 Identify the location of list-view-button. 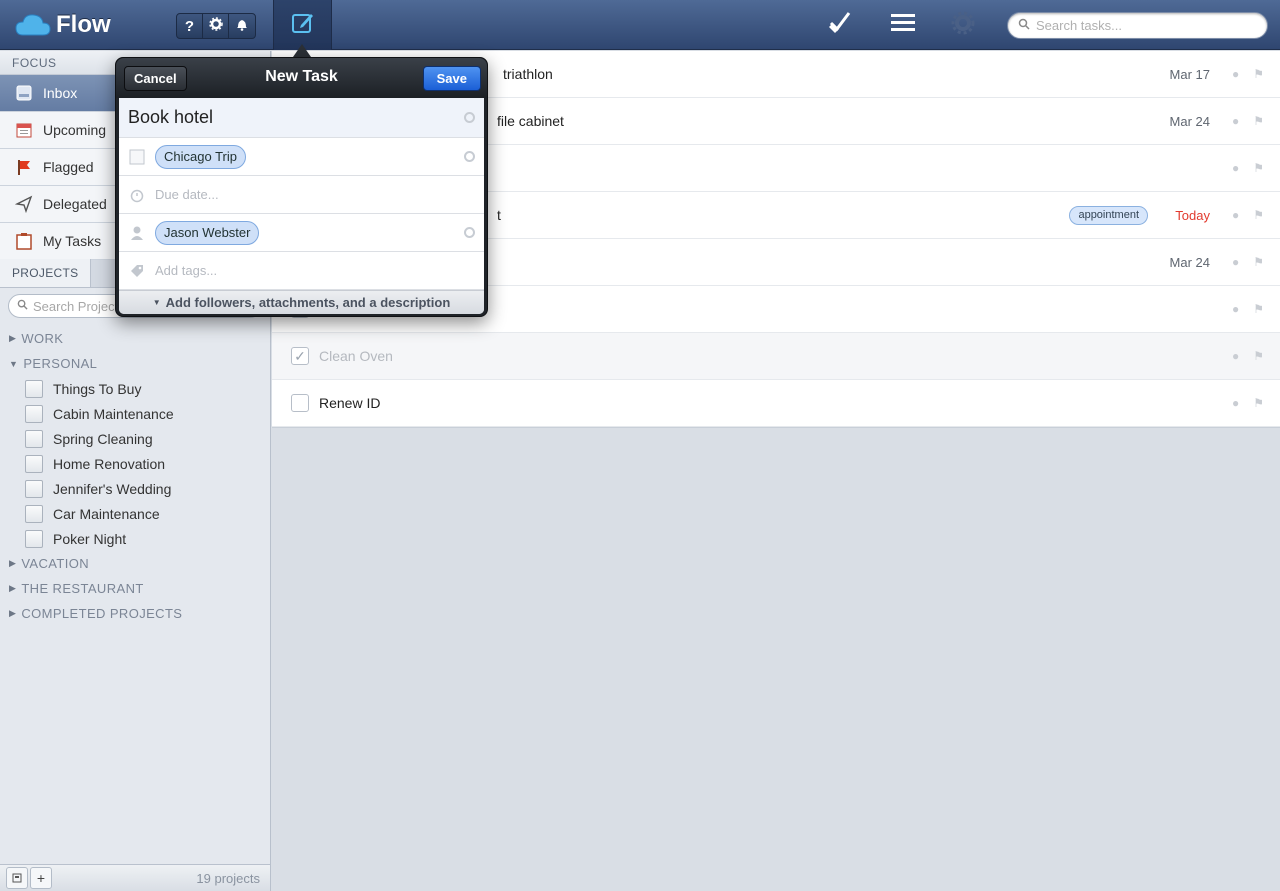
(903, 25).